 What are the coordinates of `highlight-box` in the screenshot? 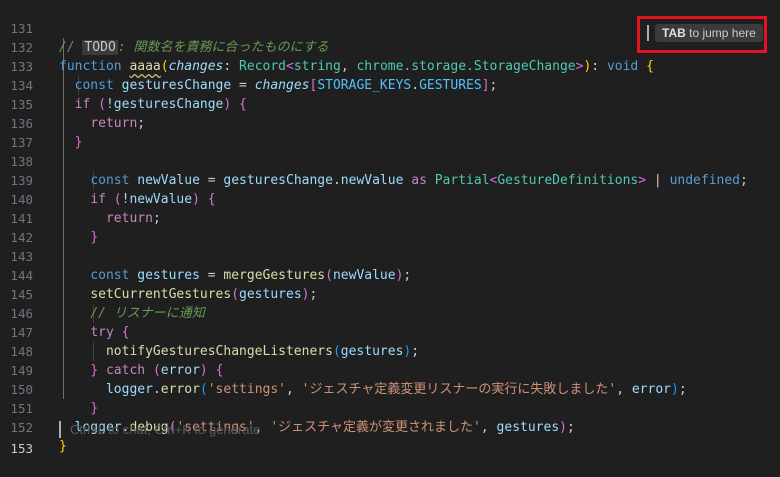 It's located at (702, 34).